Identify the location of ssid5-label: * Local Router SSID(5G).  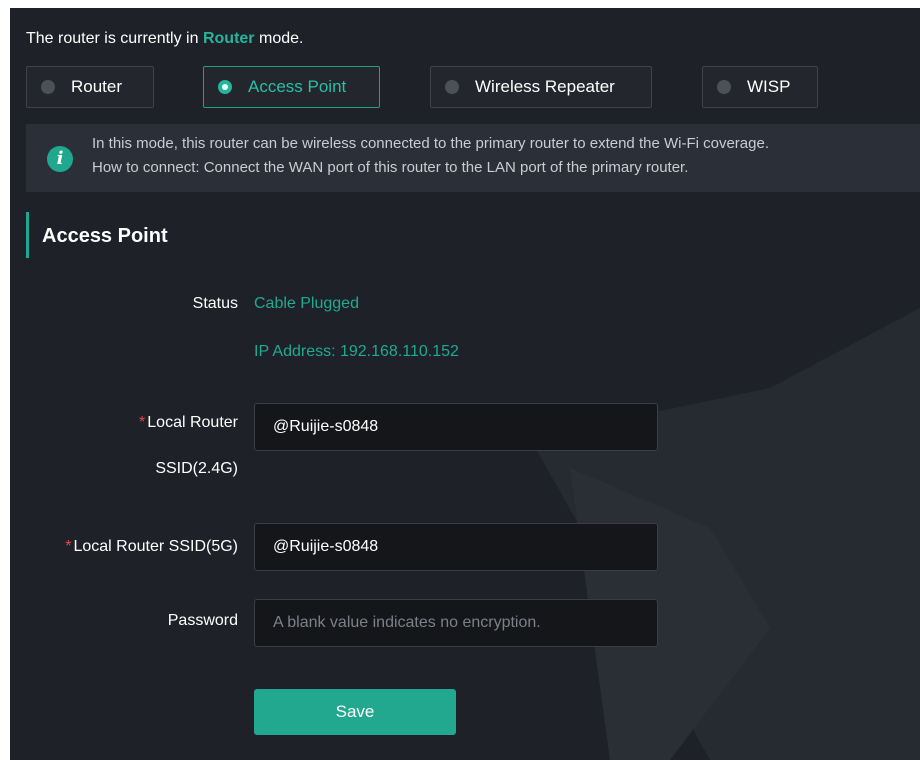
(151, 547).